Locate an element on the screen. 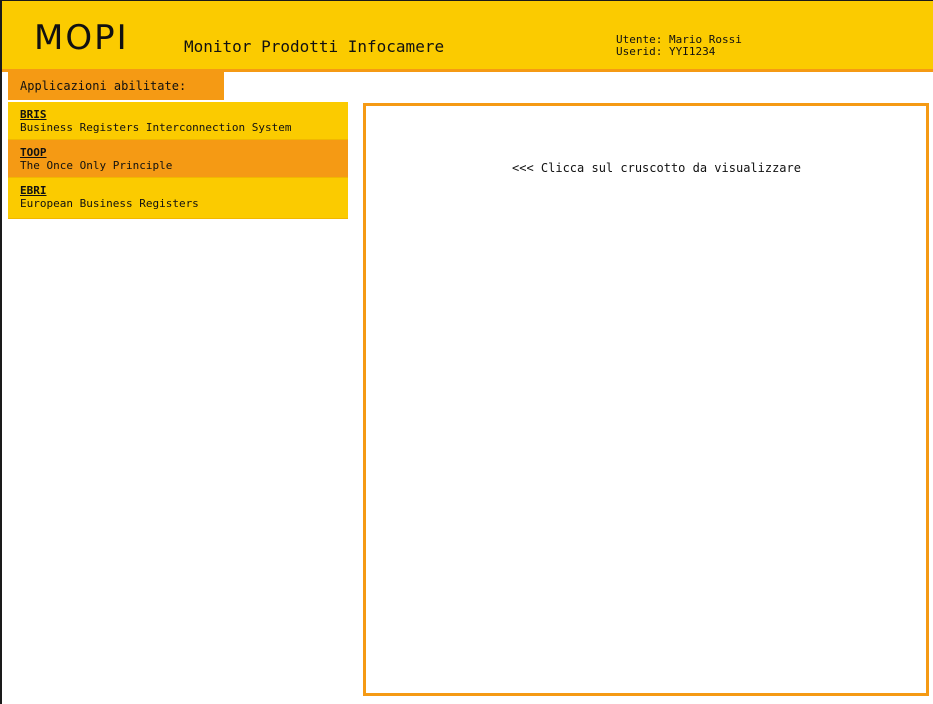  app-logo: MOPI is located at coordinates (81, 38).